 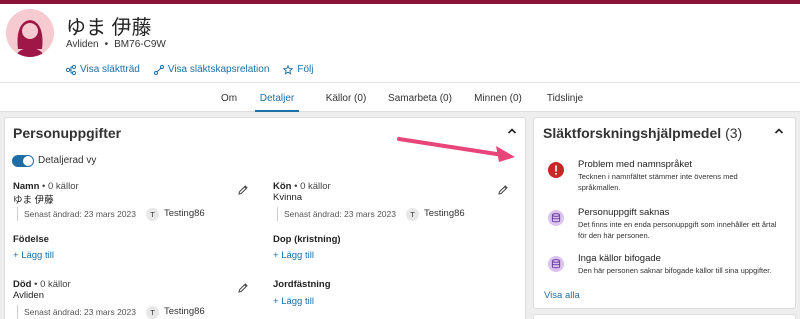 I want to click on birth-label: Födelse, so click(x=31, y=239).